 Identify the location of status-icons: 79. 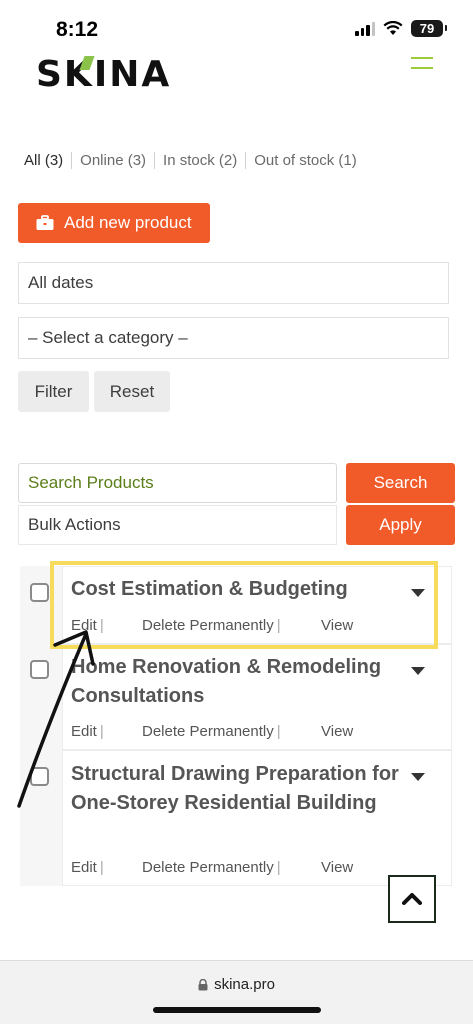
(401, 28).